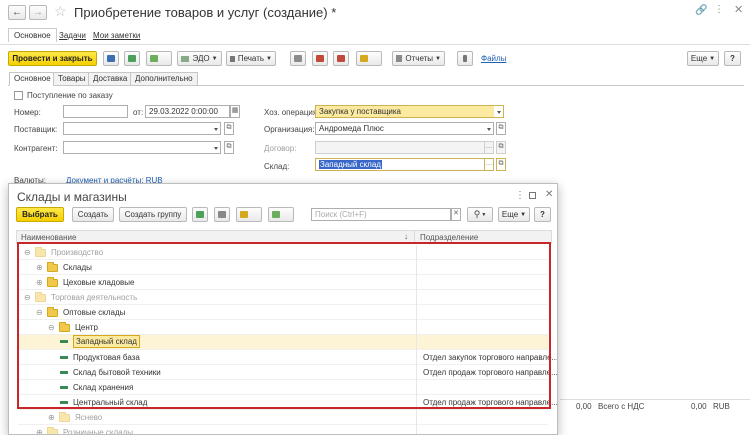 The image size is (750, 435). Describe the element at coordinates (456, 214) in the screenshot. I see `search-clear-button: ✕` at that location.